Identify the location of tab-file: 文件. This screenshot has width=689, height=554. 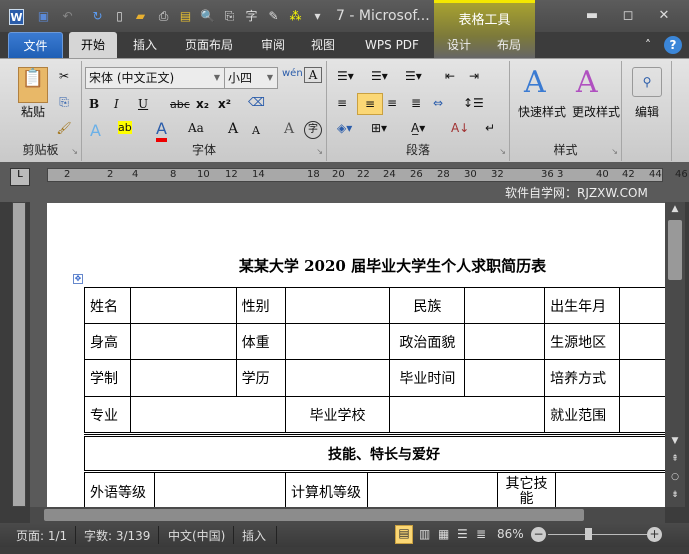
(35, 45).